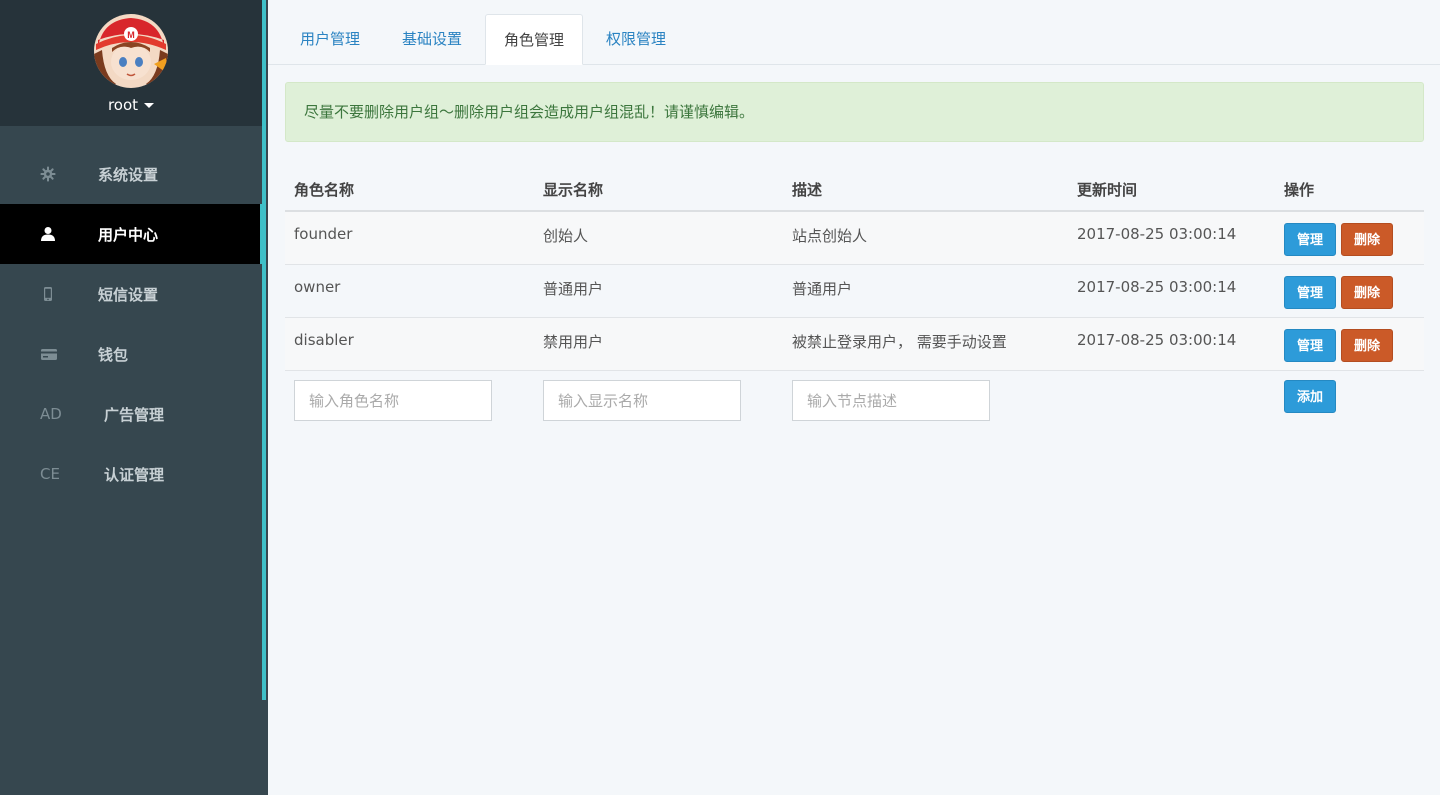  Describe the element at coordinates (432, 39) in the screenshot. I see `tab-basic-settings: 基础设置` at that location.